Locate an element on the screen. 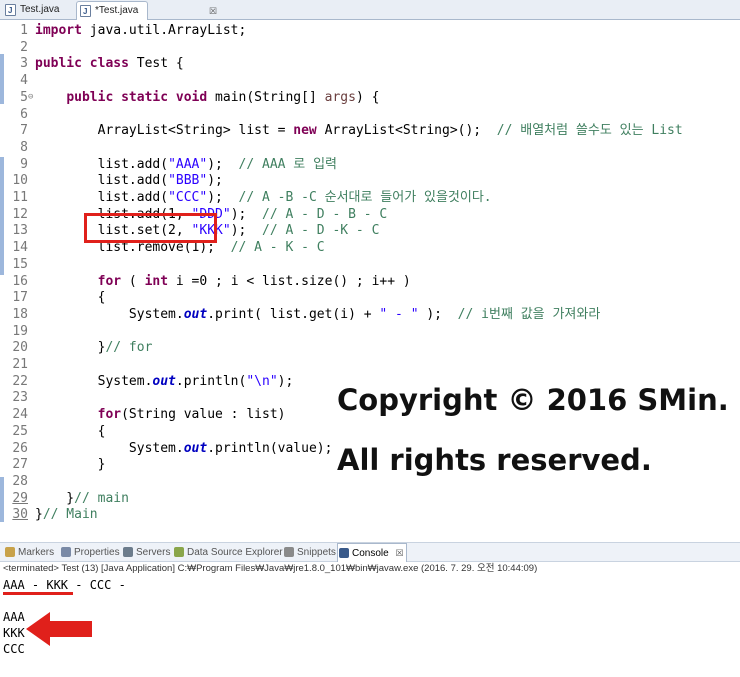 This screenshot has width=740, height=677. data-source-icon is located at coordinates (179, 552).